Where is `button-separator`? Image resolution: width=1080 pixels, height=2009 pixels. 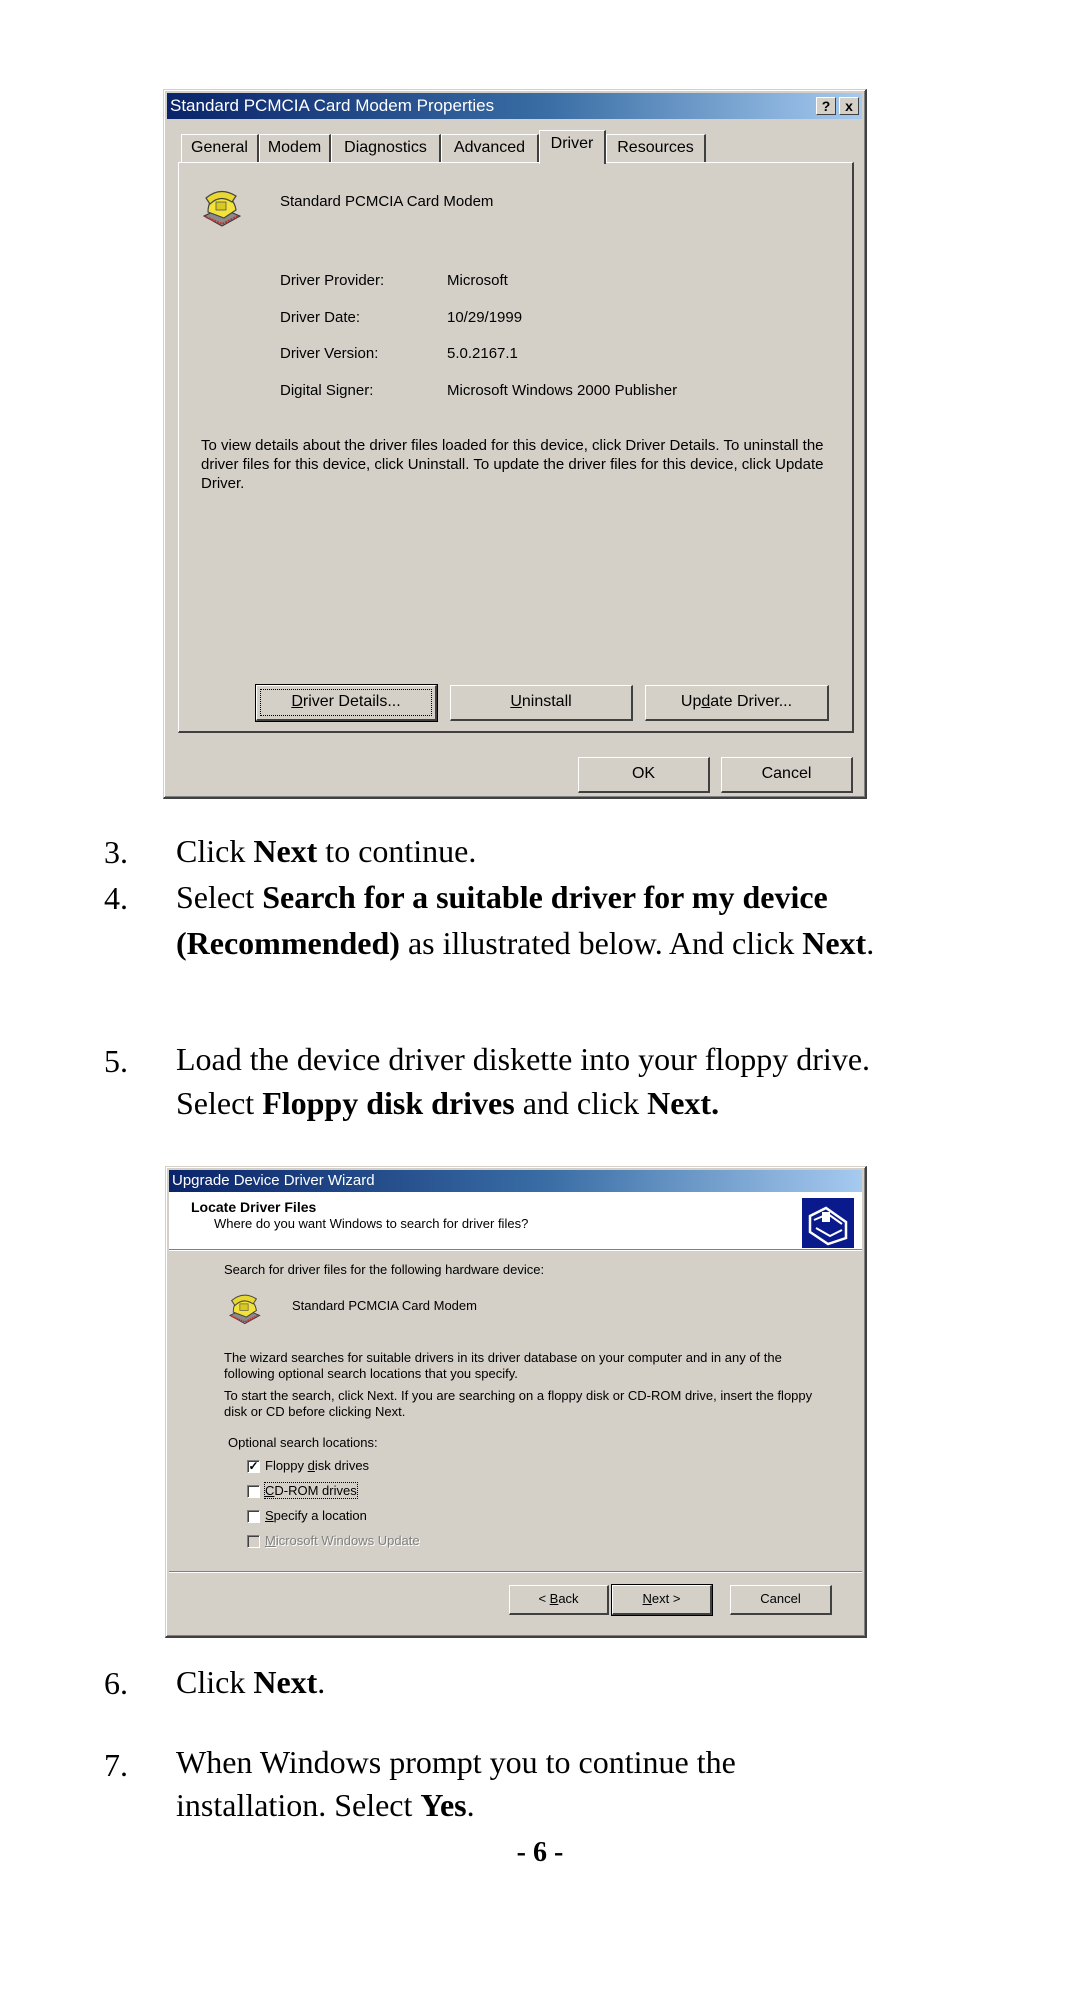
button-separator is located at coordinates (515, 1572).